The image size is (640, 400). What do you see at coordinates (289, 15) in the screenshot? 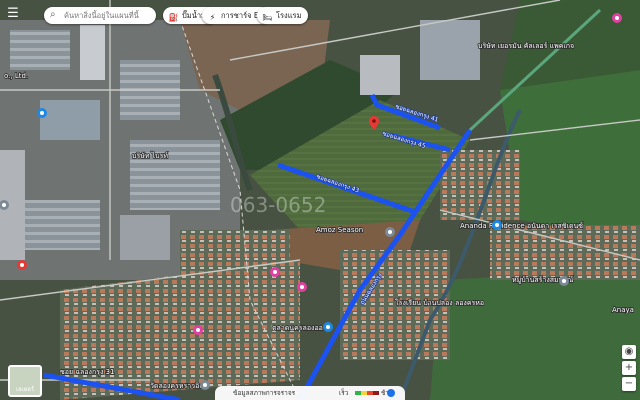
I see `chip-label: โรงแรม` at bounding box center [289, 15].